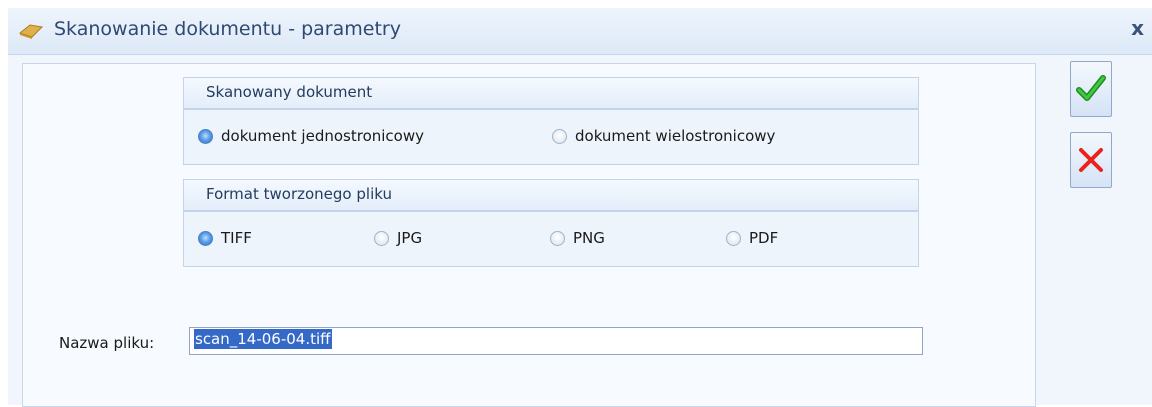  I want to click on group-title: Skanowany dokument, so click(289, 92).